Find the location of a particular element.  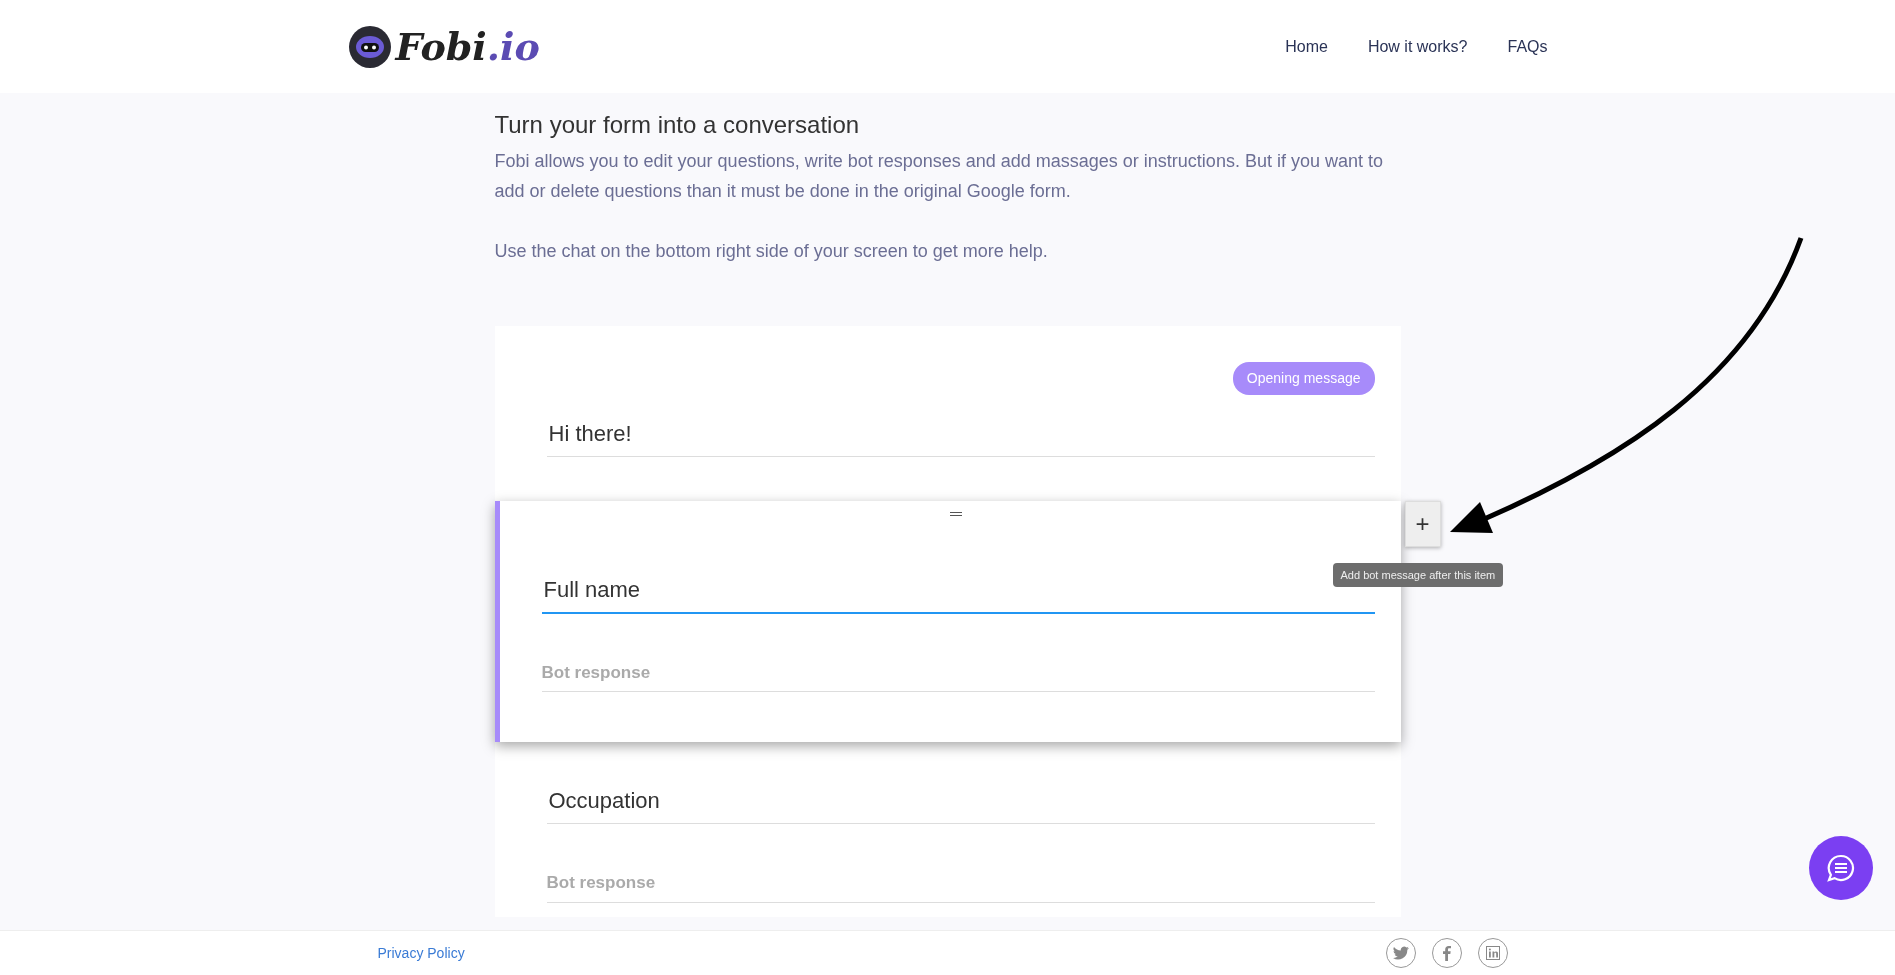

intro-paragraph: Fobi allows you to edit your questions, write bot responses and add massages or instructions. But if you want to add or delete questions than it must be done in the original Google form. is located at coordinates (939, 176).